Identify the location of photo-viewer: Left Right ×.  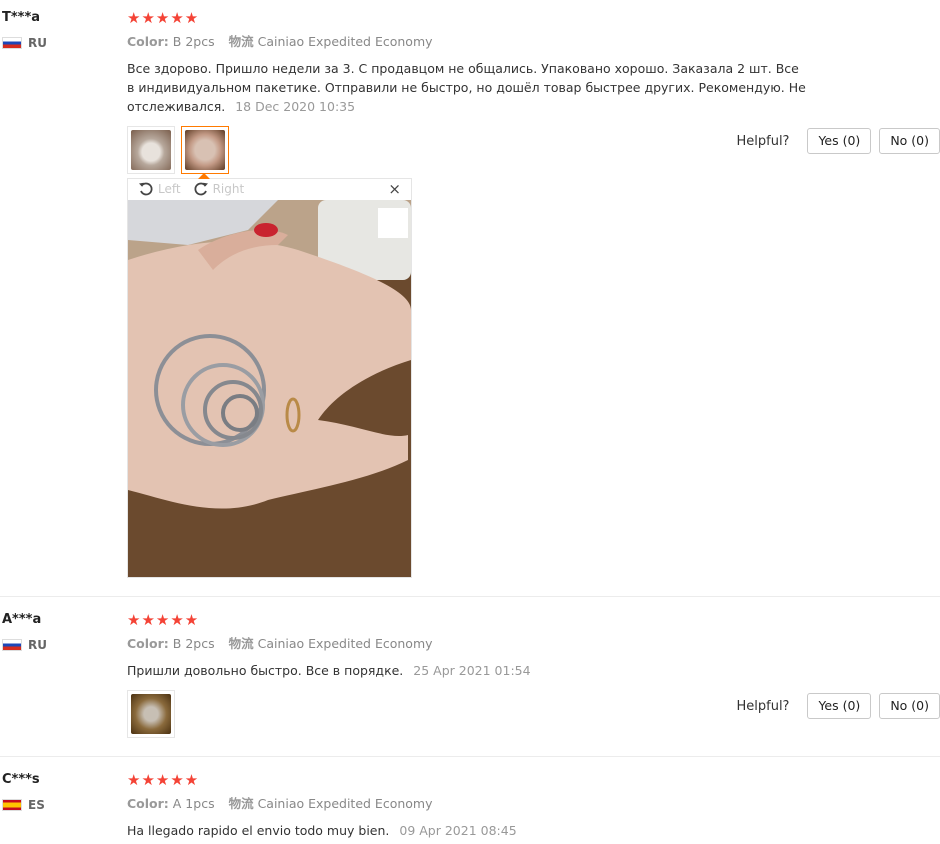
(269, 375).